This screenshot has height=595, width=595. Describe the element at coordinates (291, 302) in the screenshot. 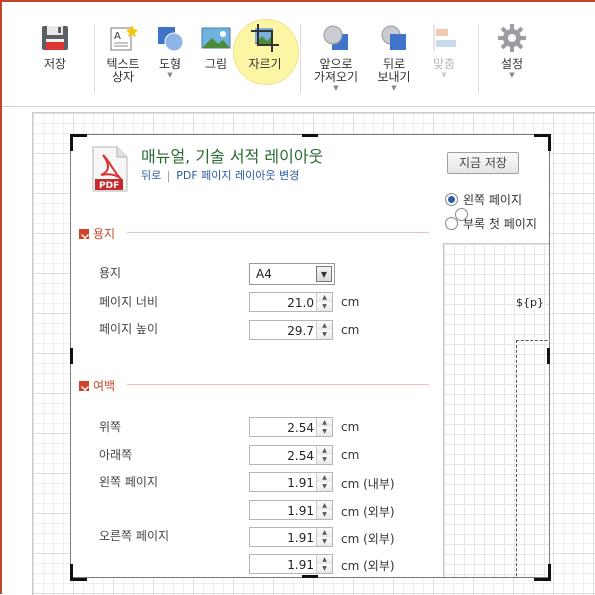

I see `page-width-stepper: 21.0 ▲ ▼` at that location.